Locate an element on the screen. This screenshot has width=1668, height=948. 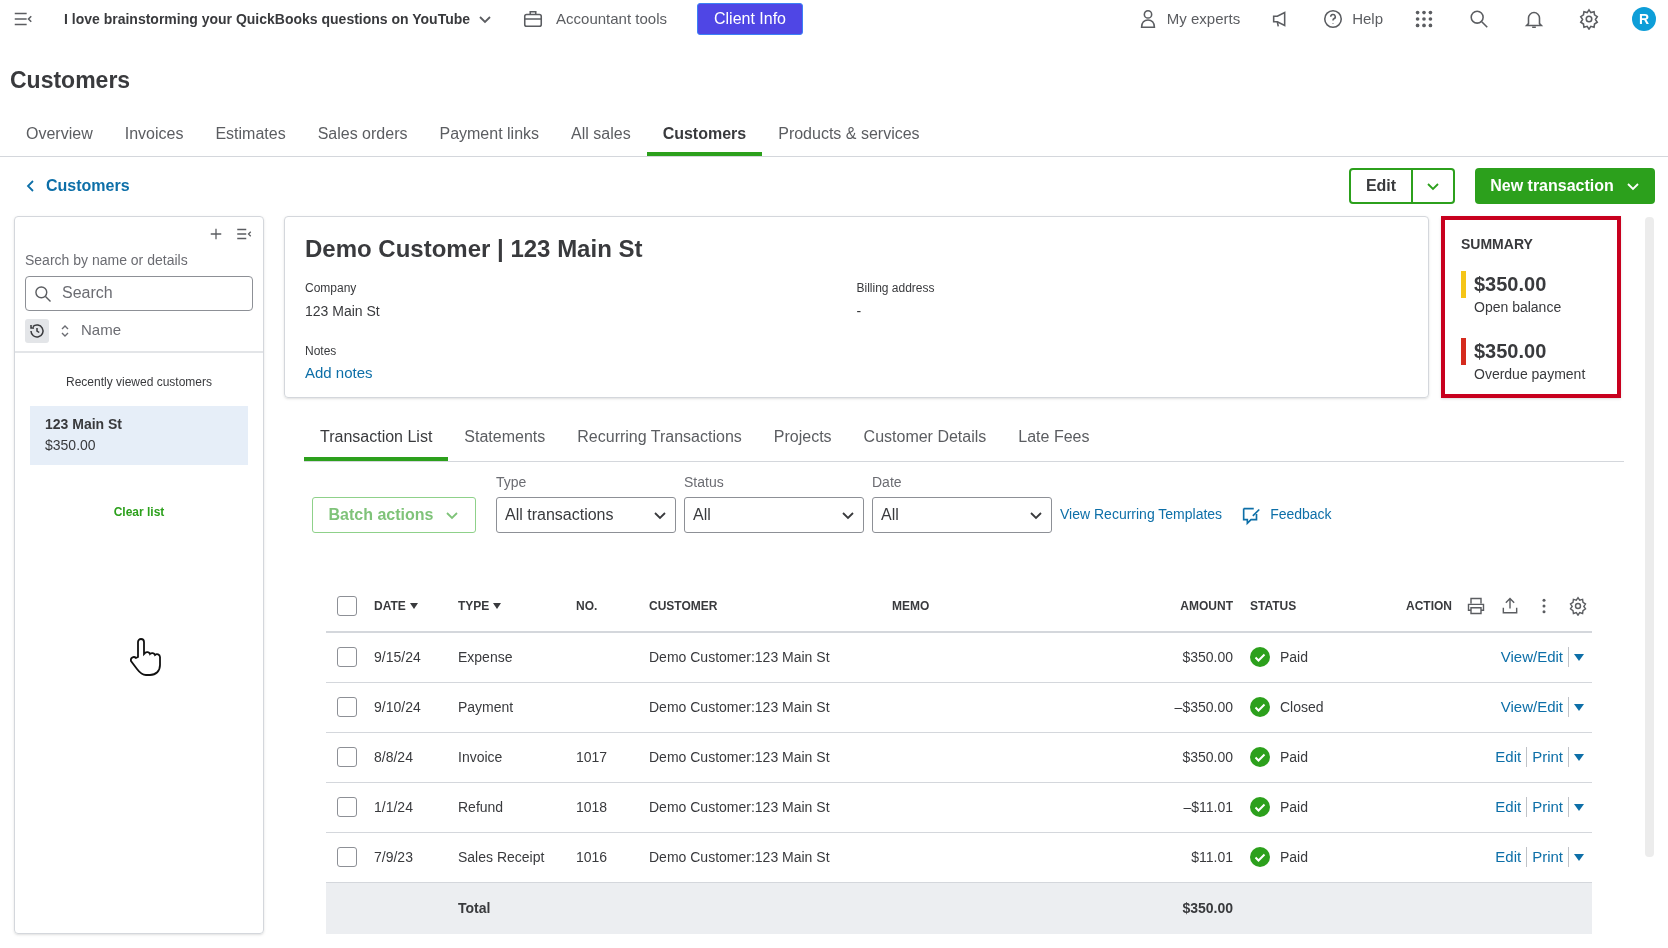
export-icon is located at coordinates (1510, 605).